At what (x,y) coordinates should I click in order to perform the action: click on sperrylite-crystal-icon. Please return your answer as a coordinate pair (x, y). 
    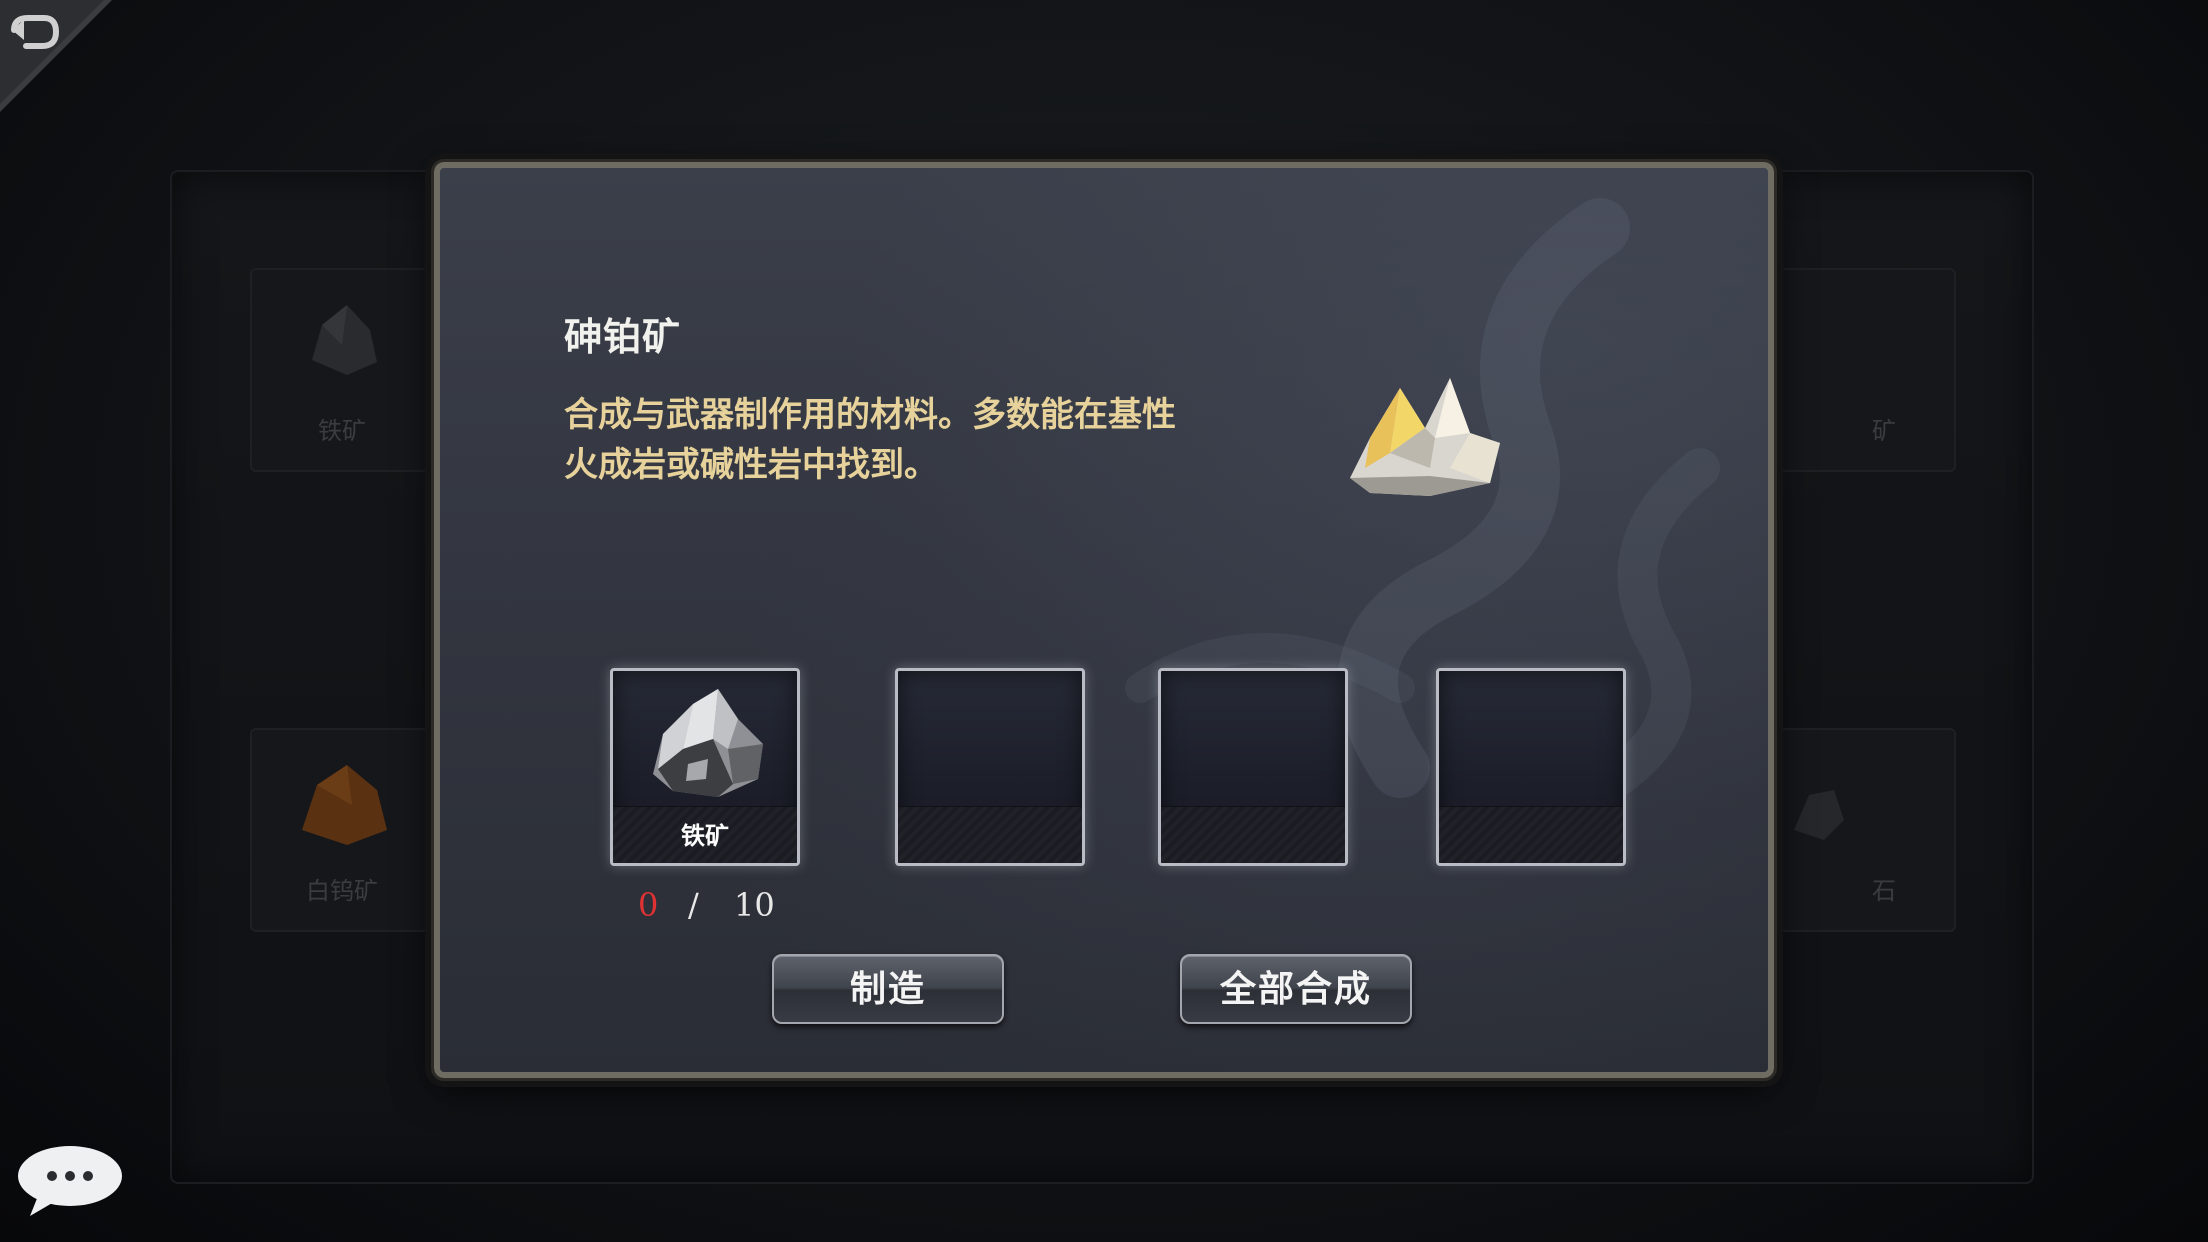
    Looking at the image, I should click on (1425, 437).